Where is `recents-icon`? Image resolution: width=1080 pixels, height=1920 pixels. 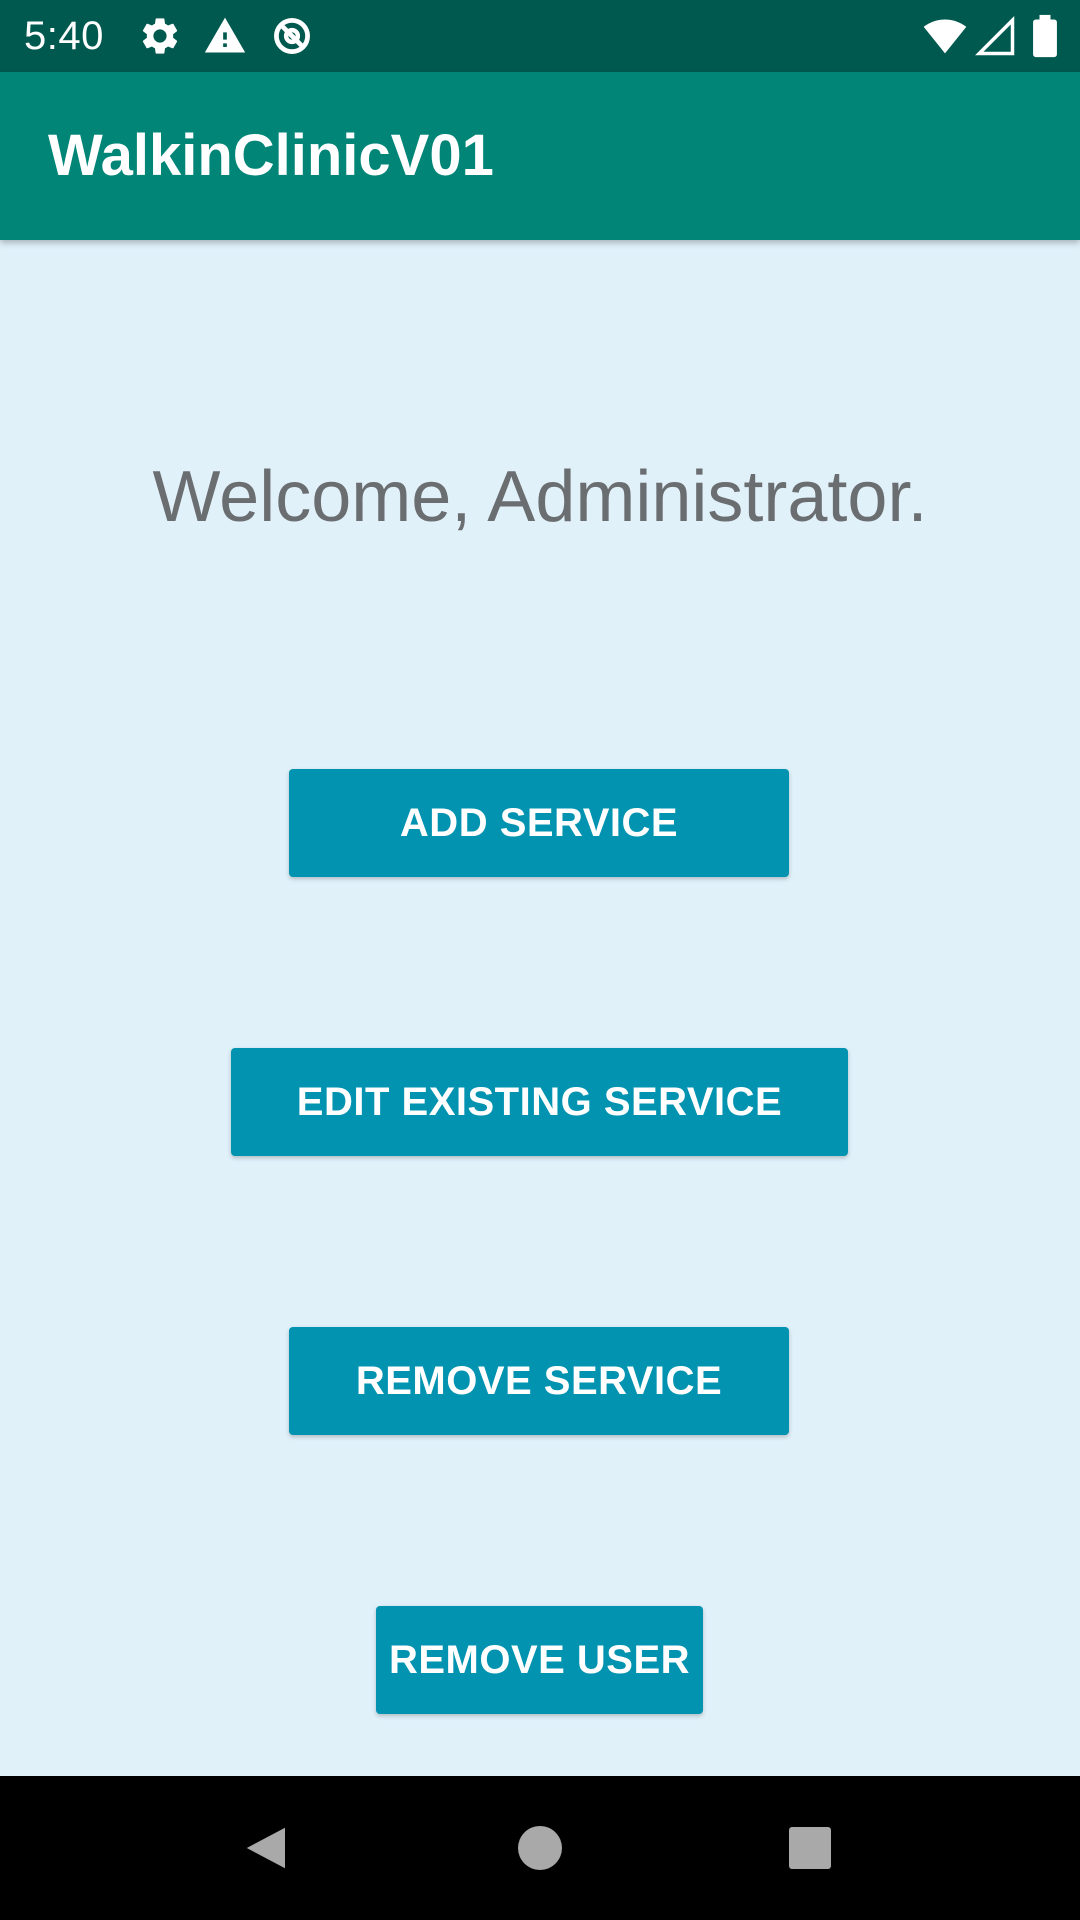
recents-icon is located at coordinates (810, 1848).